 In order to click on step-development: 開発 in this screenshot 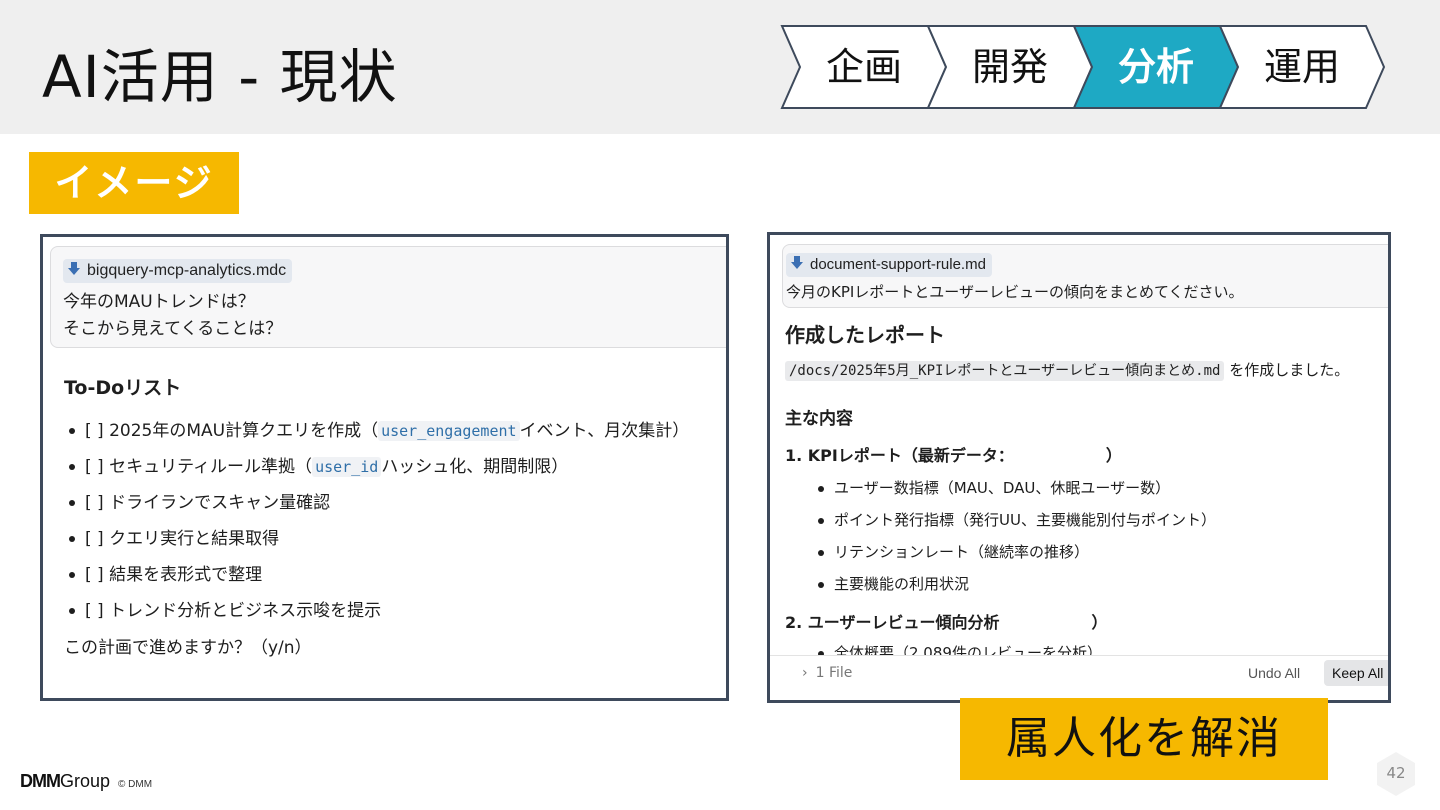, I will do `click(1009, 67)`.